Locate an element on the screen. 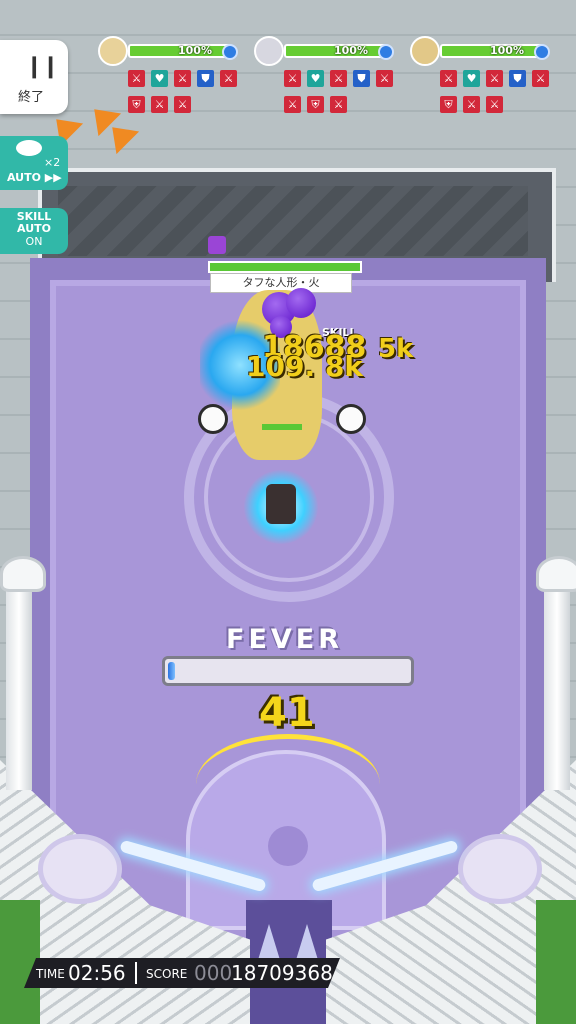 This screenshot has width=576, height=1024. auto-button: ×2 AUTO ▶▶ is located at coordinates (34, 163).